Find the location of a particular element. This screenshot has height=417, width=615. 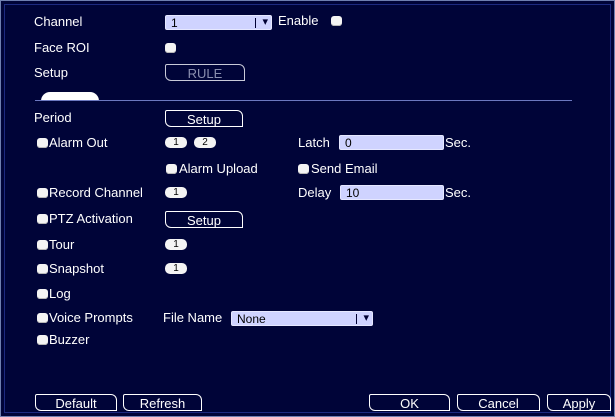

snapshot-checkbox is located at coordinates (42, 269).